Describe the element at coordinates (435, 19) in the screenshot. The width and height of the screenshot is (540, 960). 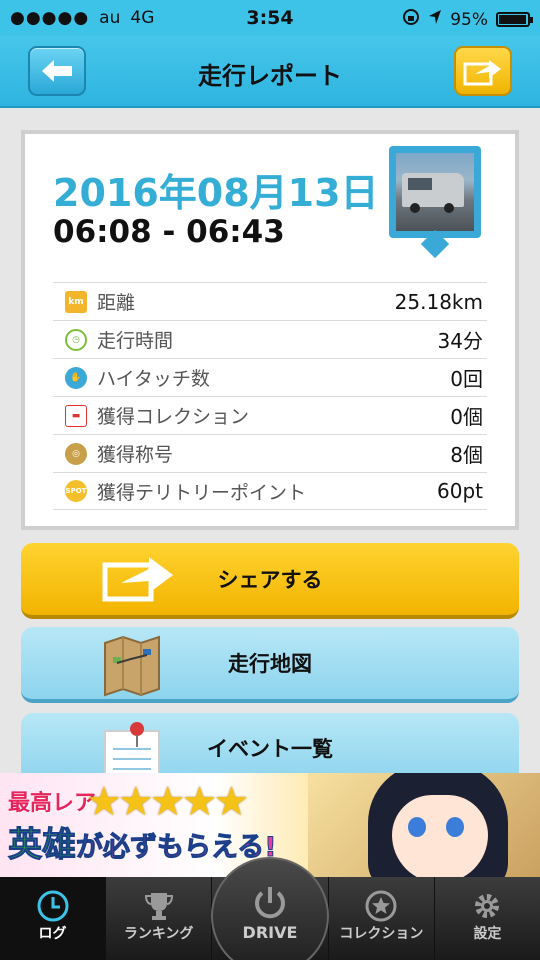
I see `location-icon` at that location.